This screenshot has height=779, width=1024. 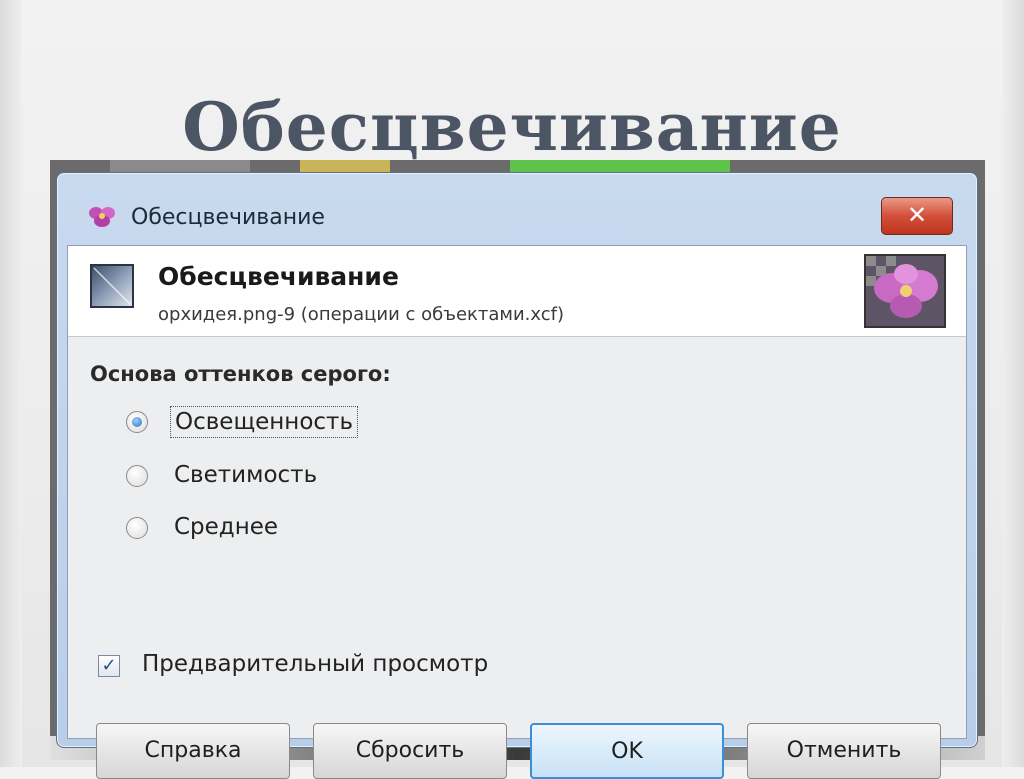 I want to click on reset-button: Сбросить, so click(x=410, y=751).